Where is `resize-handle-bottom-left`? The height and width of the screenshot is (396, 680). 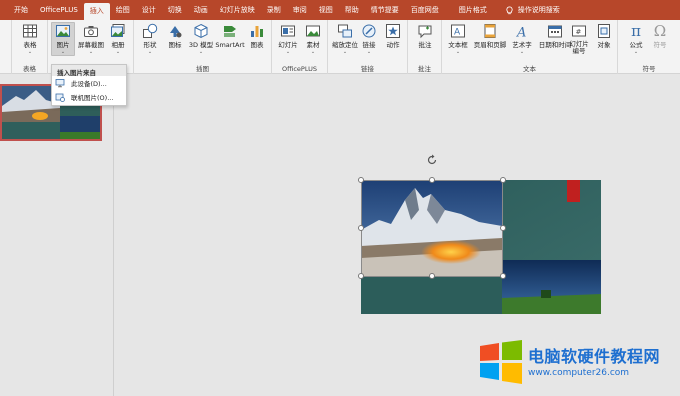
resize-handle-bottom-left is located at coordinates (361, 276).